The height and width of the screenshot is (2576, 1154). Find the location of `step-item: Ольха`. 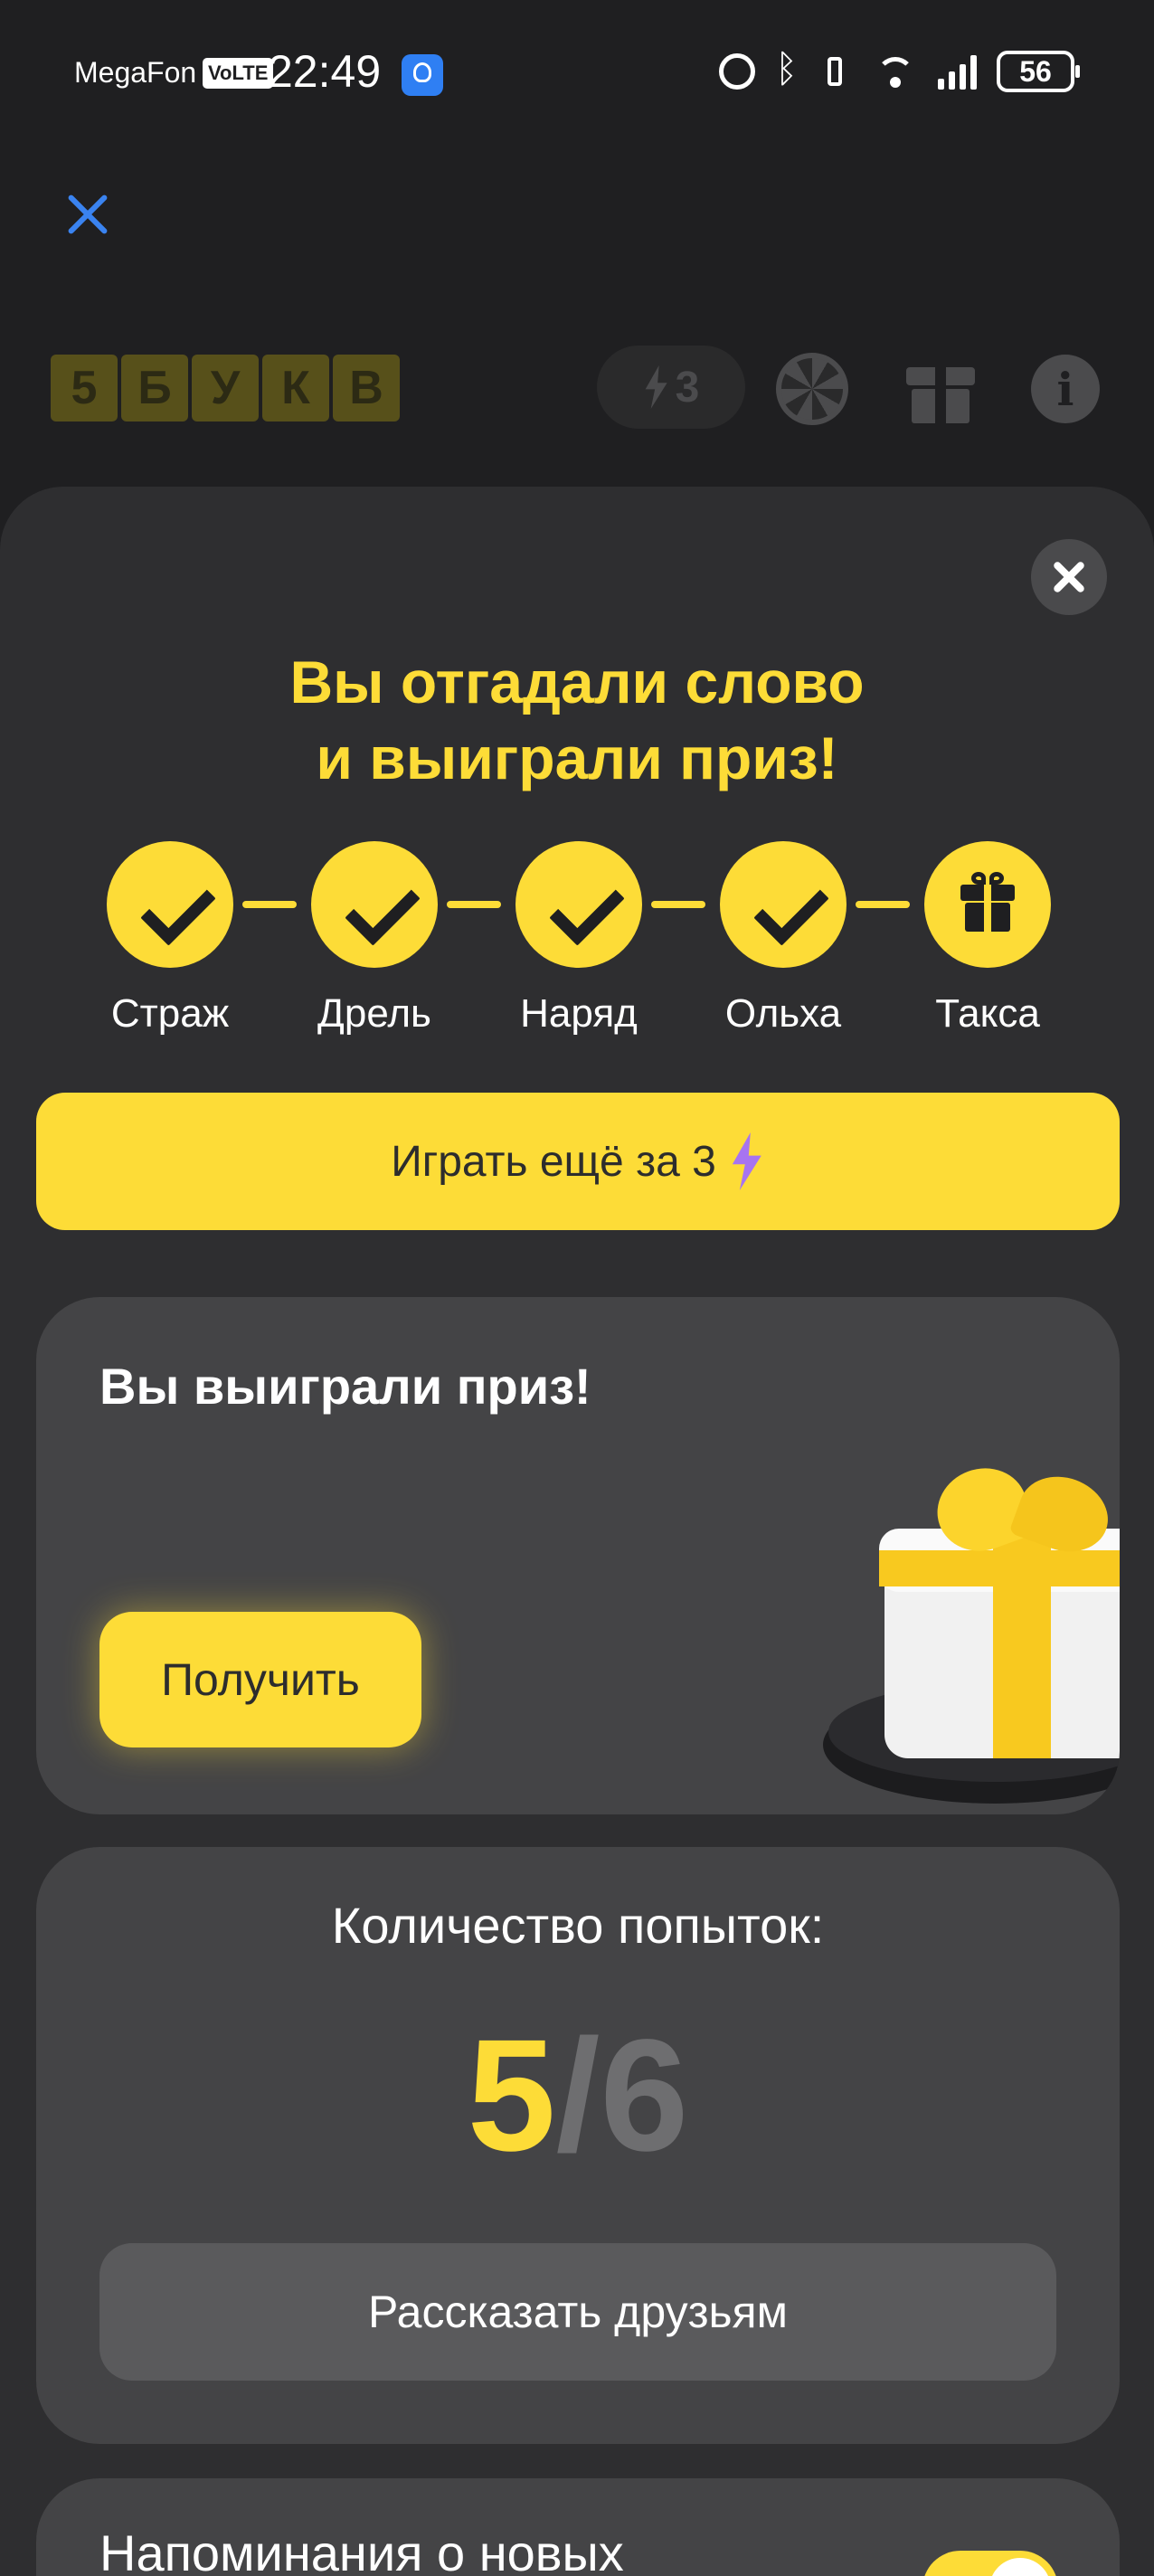

step-item: Ольха is located at coordinates (783, 939).